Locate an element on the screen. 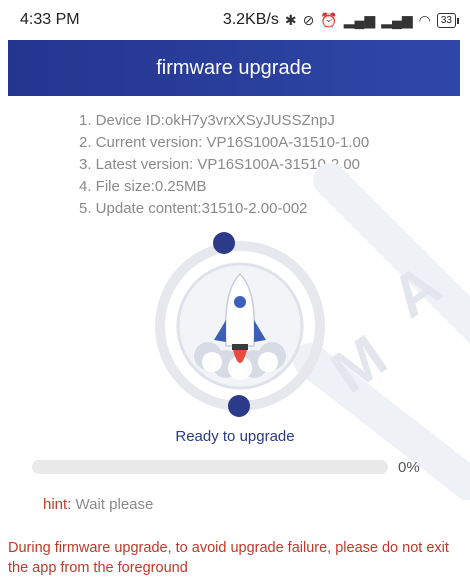  wifi-icon: ◠ is located at coordinates (424, 19).